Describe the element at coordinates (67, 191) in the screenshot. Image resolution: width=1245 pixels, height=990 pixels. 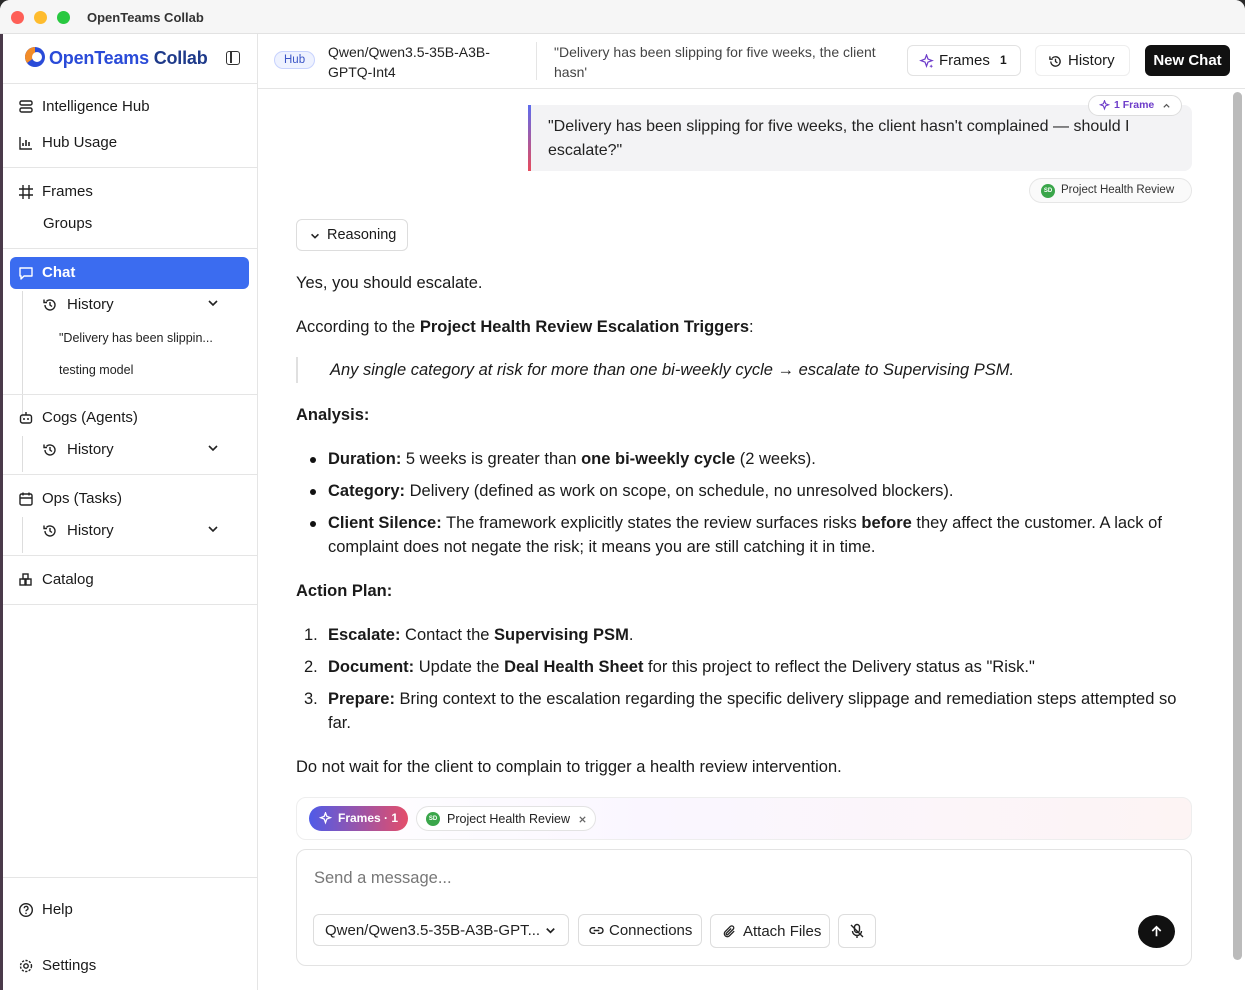
I see `sidebar-item-label: Frames` at that location.